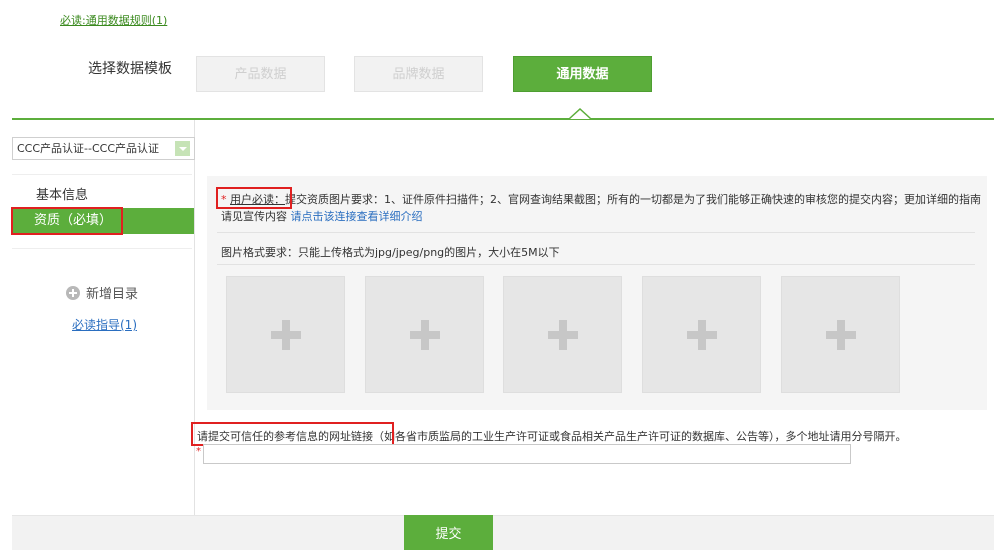 The width and height of the screenshot is (998, 550). I want to click on add-directory-button: 新增目录, so click(102, 292).